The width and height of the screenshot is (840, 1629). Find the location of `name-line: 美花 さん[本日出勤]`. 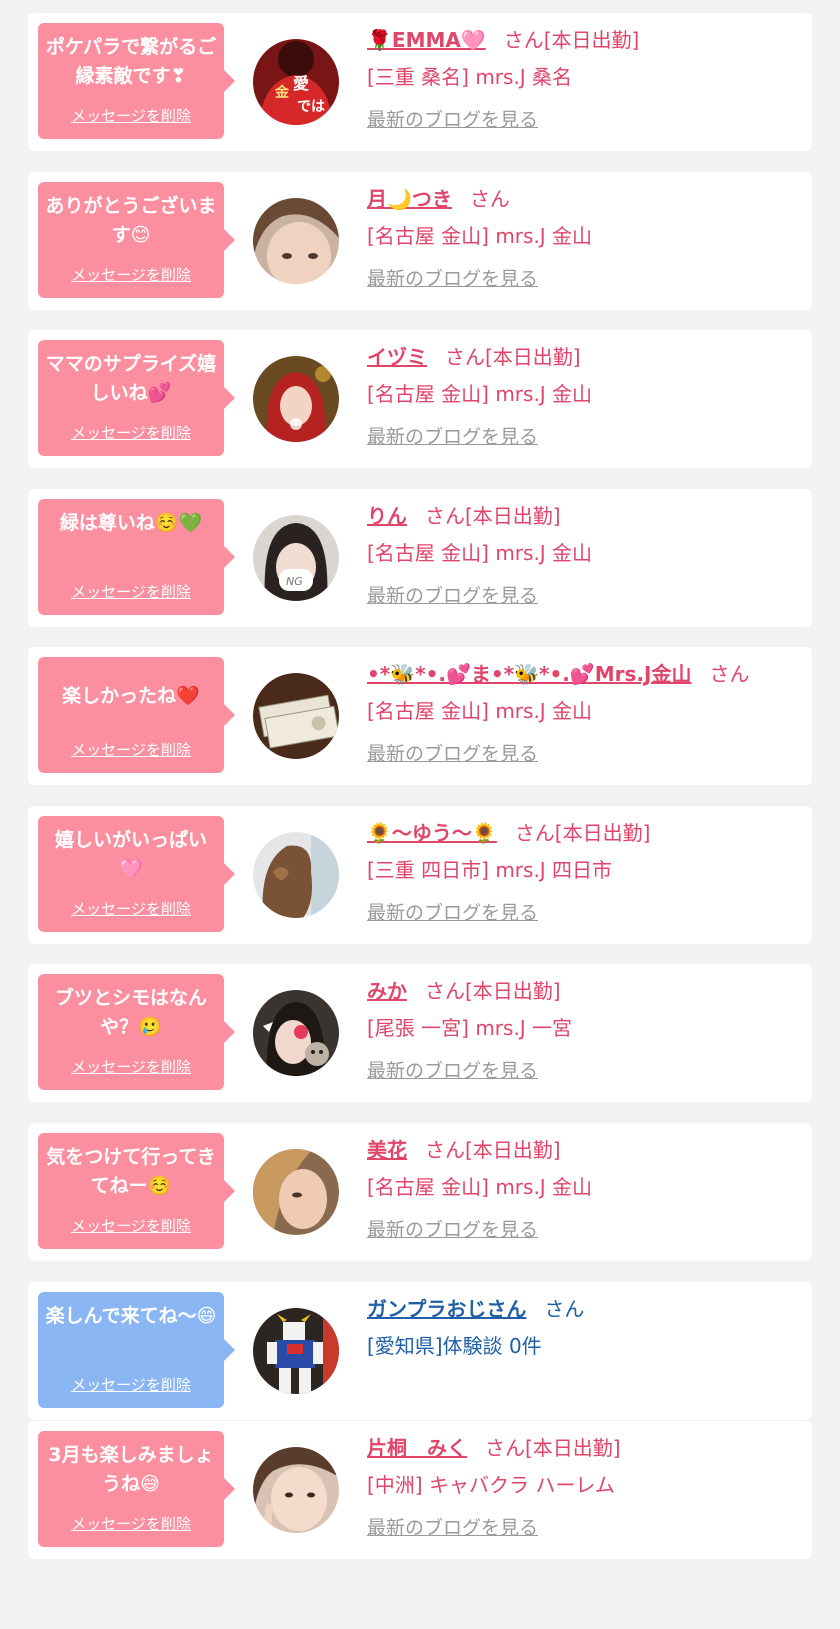

name-line: 美花 さん[本日出勤] is located at coordinates (584, 1150).